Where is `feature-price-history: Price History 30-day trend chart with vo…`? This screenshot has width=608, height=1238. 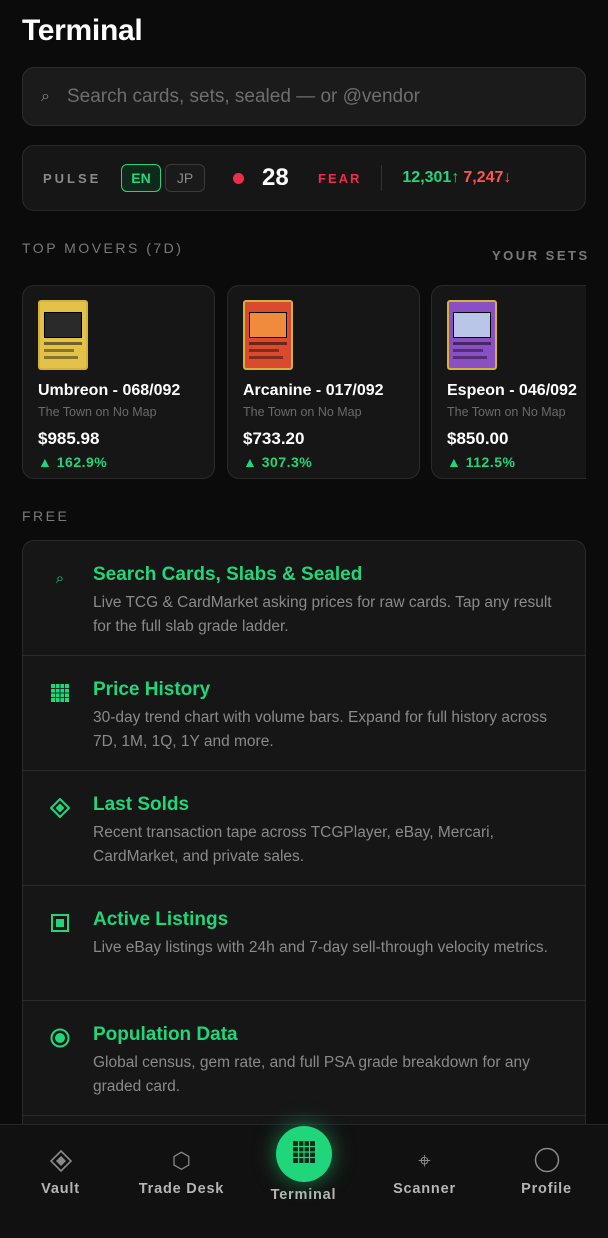 feature-price-history: Price History 30-day trend chart with vo… is located at coordinates (304, 713).